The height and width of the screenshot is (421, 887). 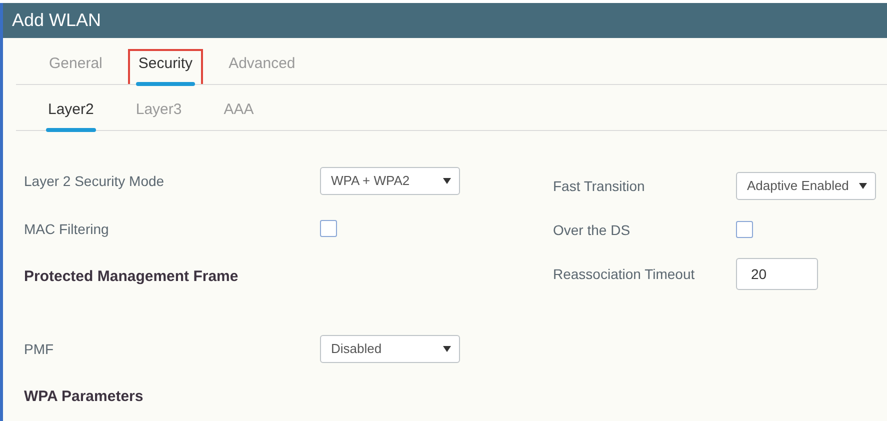 What do you see at coordinates (57, 20) in the screenshot?
I see `window-title: Add WLAN` at bounding box center [57, 20].